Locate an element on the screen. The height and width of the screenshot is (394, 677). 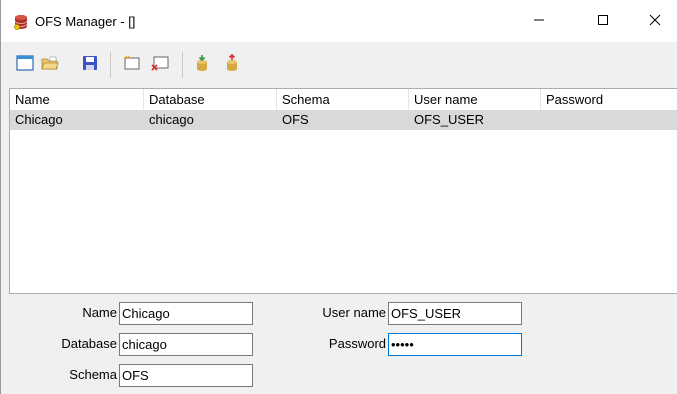
cell-database: chicago is located at coordinates (171, 119).